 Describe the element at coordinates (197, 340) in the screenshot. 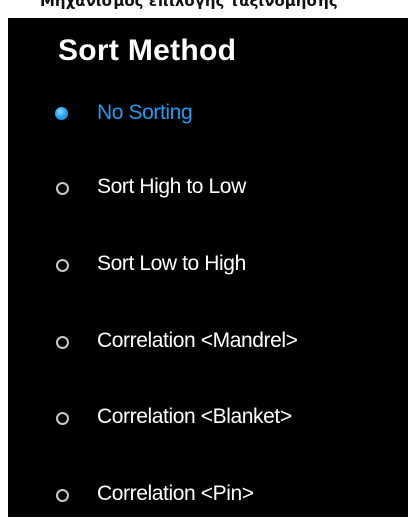

I see `option-label: Correlation <Mandrel>` at that location.